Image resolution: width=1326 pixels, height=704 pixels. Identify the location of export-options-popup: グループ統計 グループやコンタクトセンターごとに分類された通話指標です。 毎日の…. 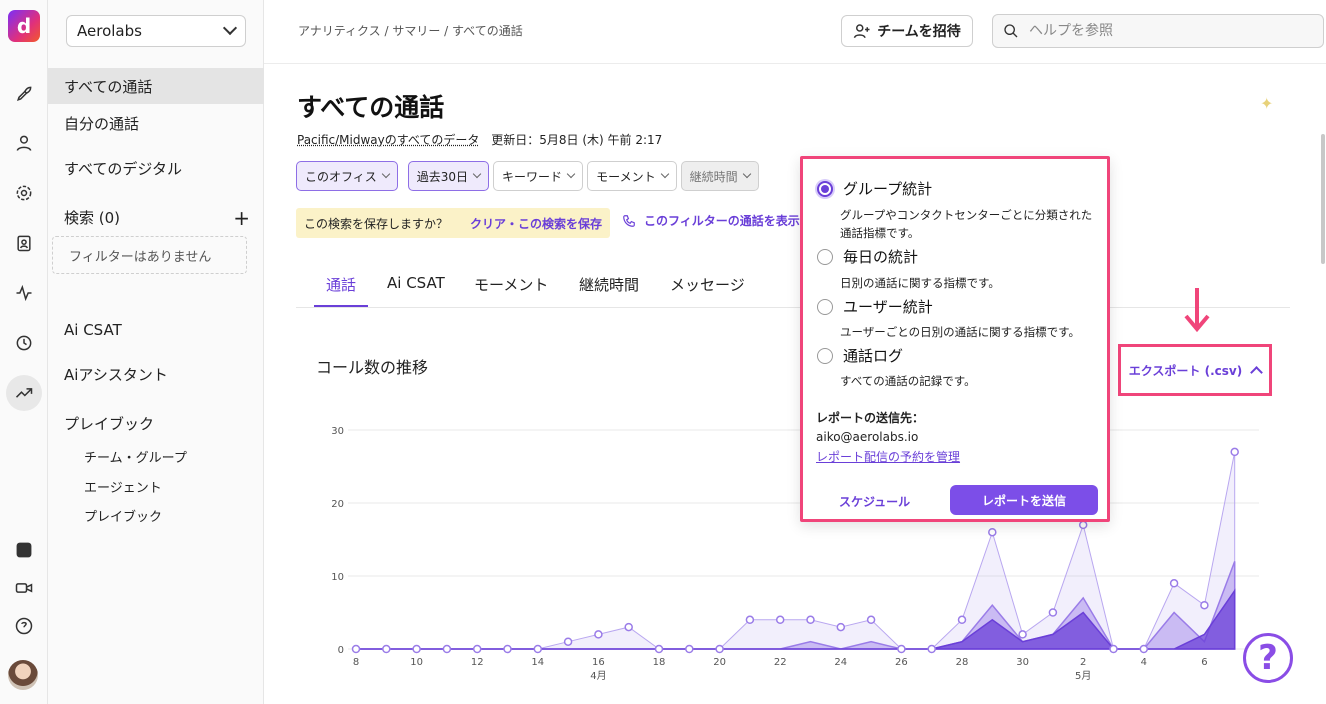
(955, 339).